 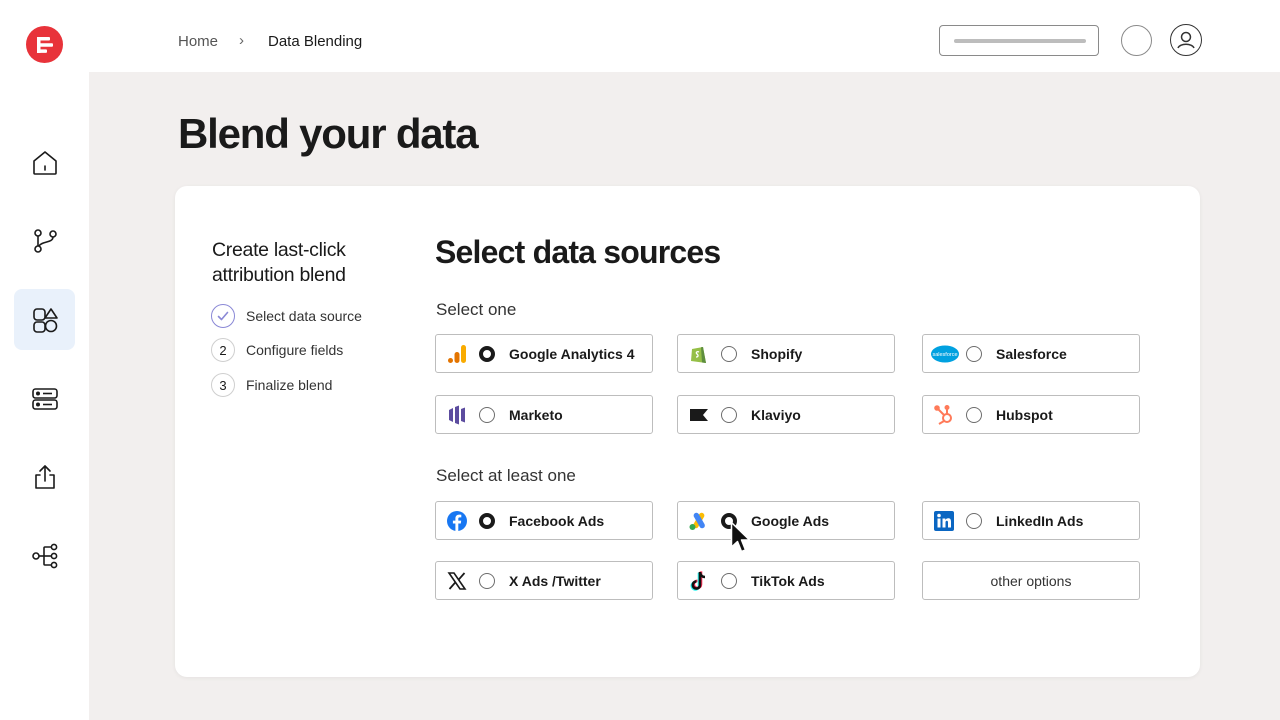 What do you see at coordinates (1040, 521) in the screenshot?
I see `option-label: LinkedIn Ads` at bounding box center [1040, 521].